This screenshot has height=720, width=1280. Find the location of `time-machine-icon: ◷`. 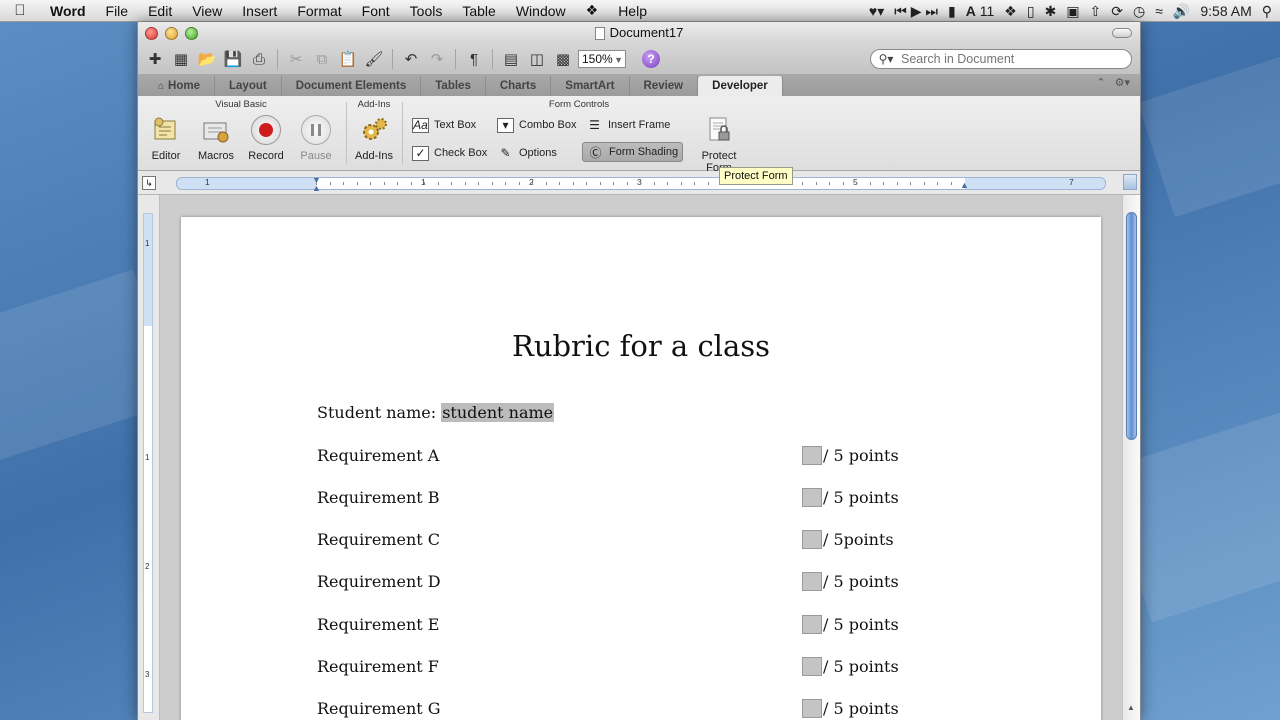

time-machine-icon: ◷ is located at coordinates (1139, 11).